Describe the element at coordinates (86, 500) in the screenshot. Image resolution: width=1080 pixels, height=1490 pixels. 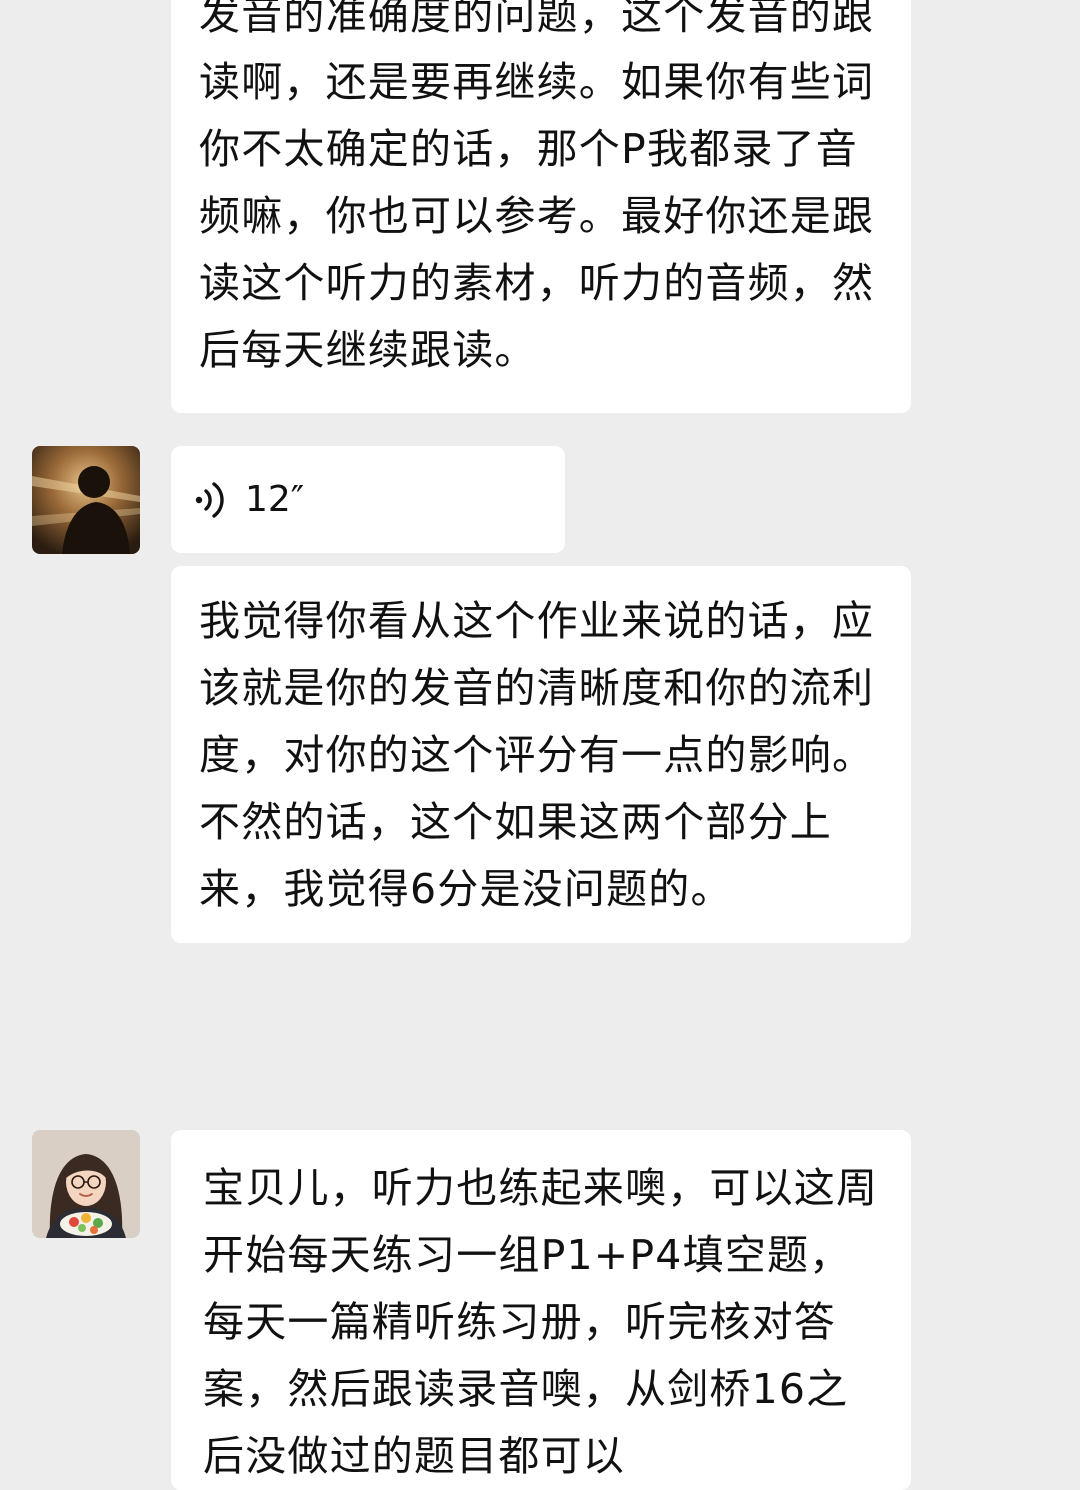
I see `teacher-avatar` at that location.